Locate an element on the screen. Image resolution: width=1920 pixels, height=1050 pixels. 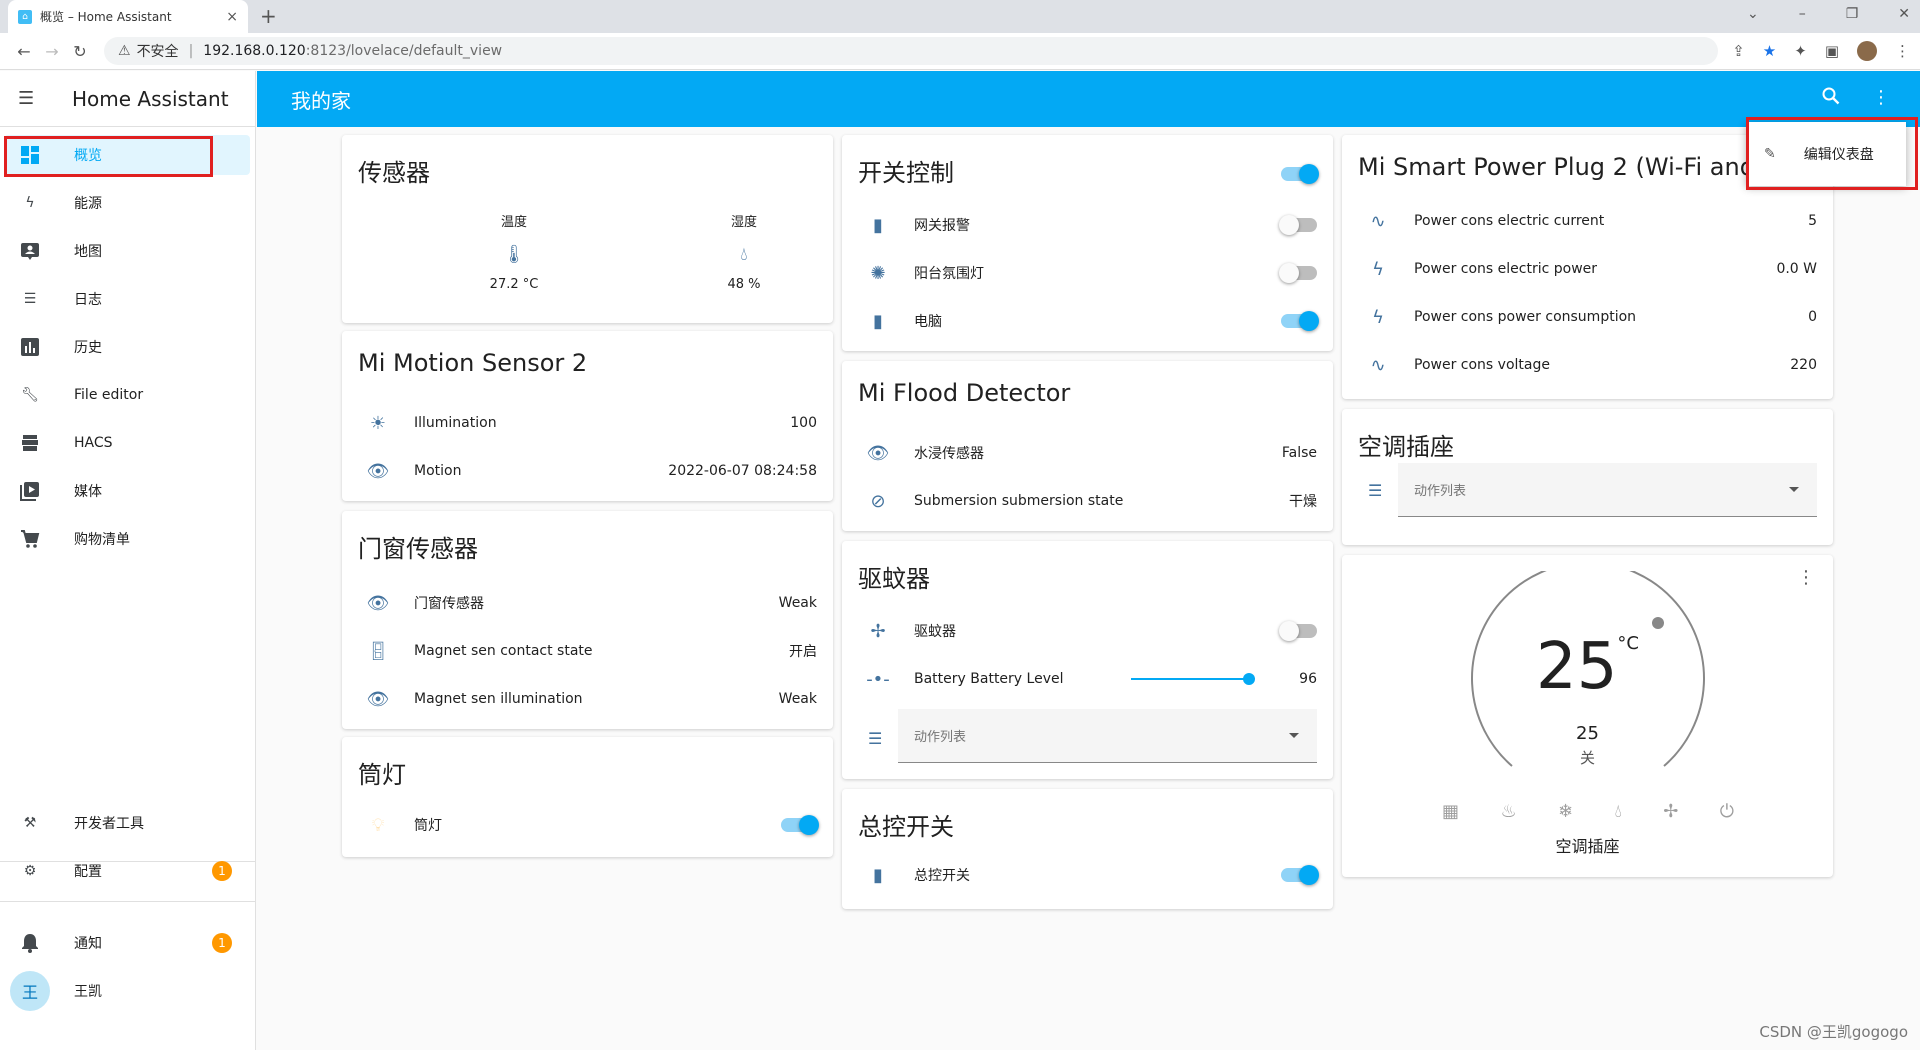
sine-wave-icon: ∿ is located at coordinates (1378, 365).